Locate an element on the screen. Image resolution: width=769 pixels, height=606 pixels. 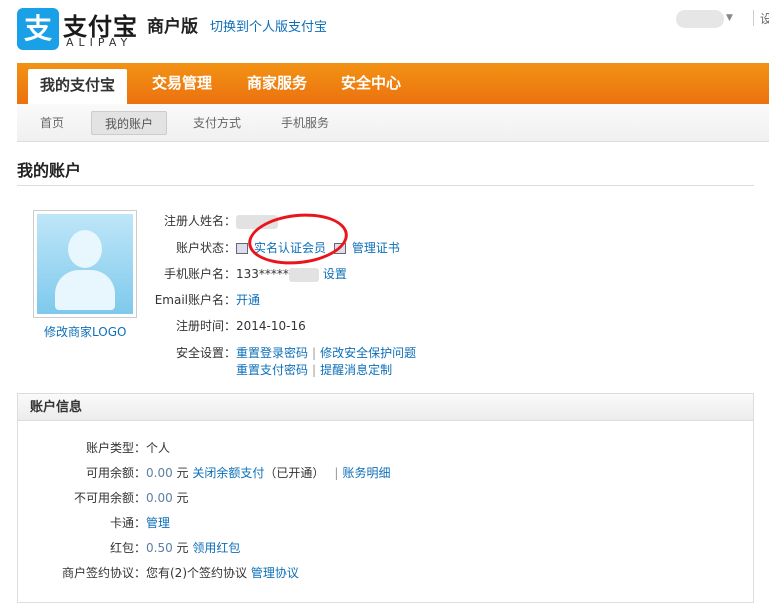
phone-set-link: 设置 is located at coordinates (335, 274).